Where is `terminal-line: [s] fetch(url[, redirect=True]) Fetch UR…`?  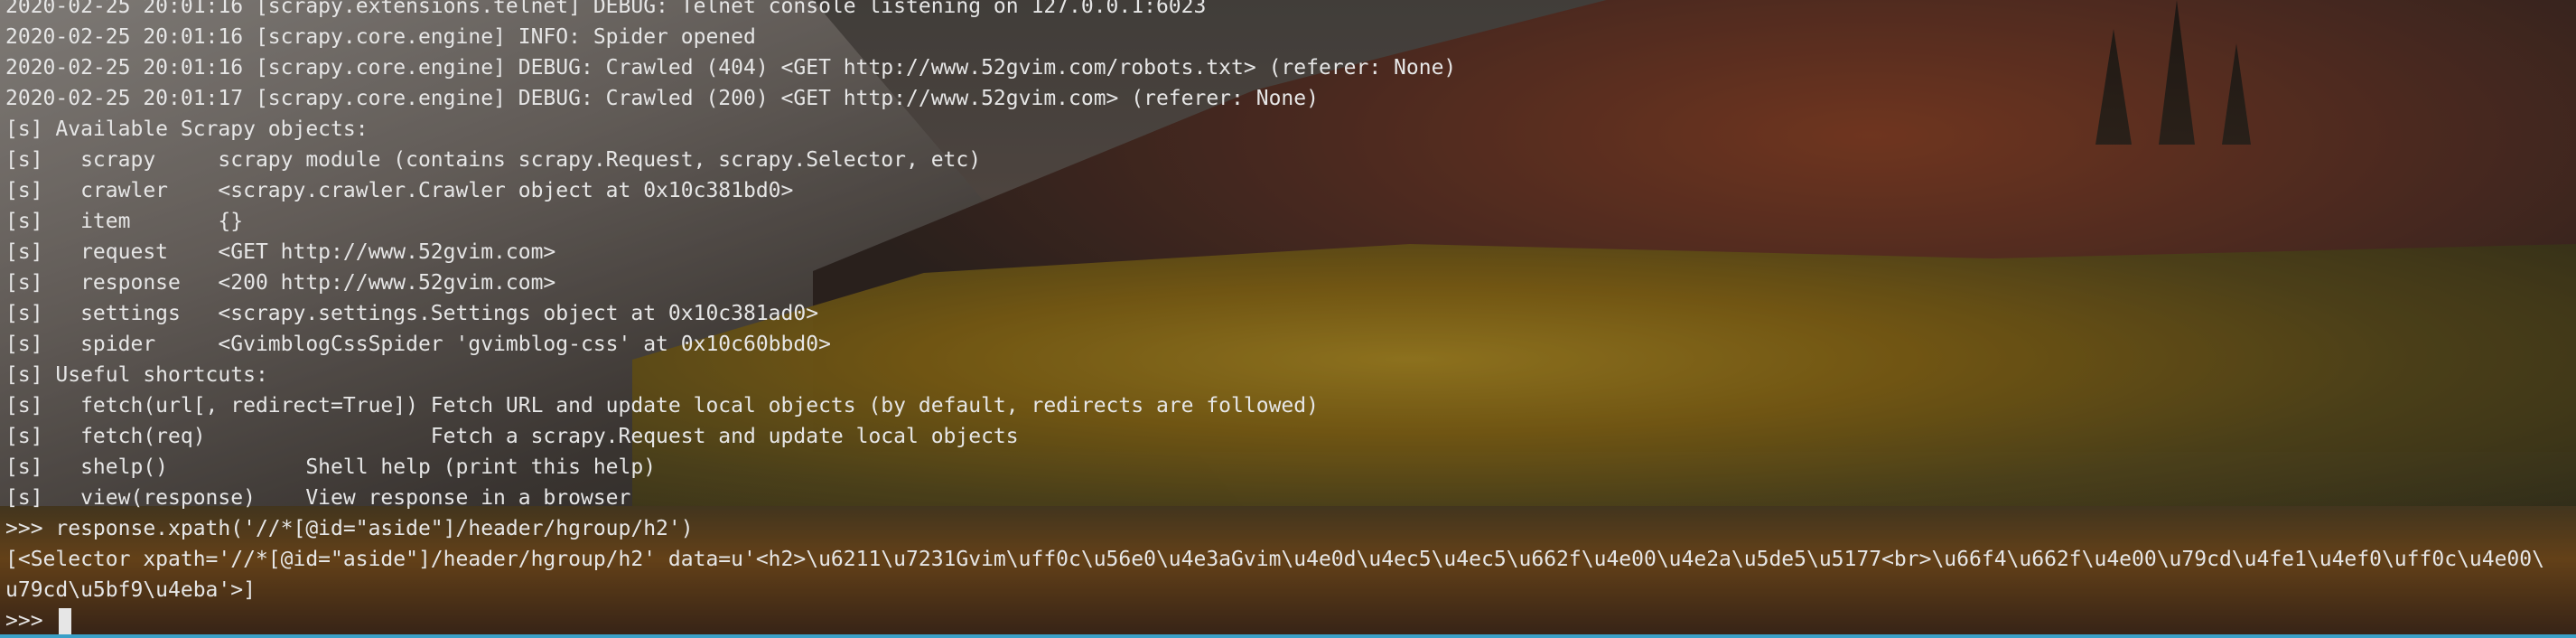
terminal-line: [s] fetch(url[, redirect=True]) Fetch UR… is located at coordinates (662, 406).